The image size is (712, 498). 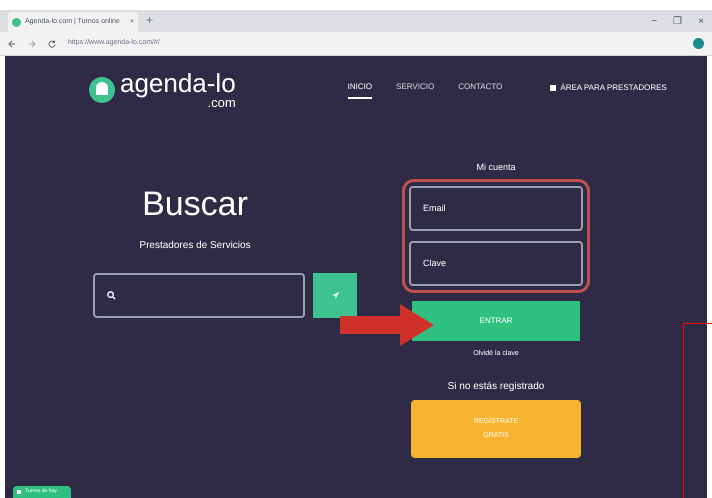 I want to click on nav-link: SERVICIO, so click(x=415, y=89).